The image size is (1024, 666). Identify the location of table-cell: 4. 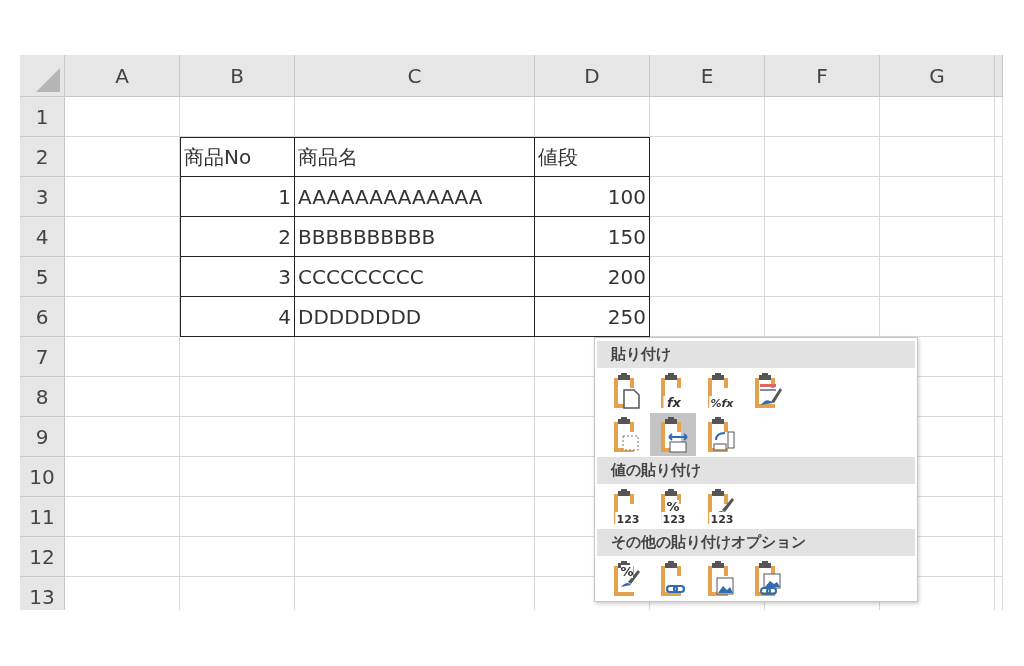
(237, 317).